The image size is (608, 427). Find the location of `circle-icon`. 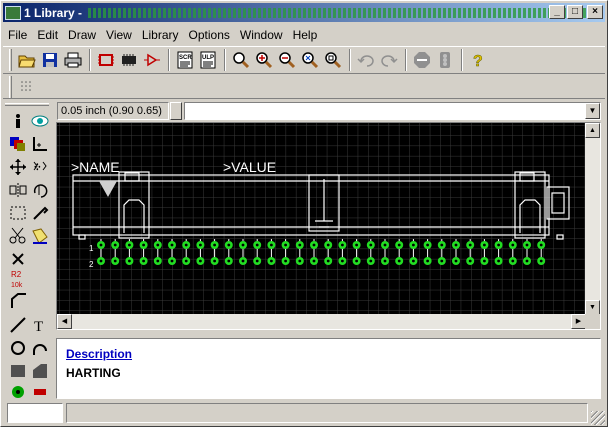

circle-icon is located at coordinates (18, 348).